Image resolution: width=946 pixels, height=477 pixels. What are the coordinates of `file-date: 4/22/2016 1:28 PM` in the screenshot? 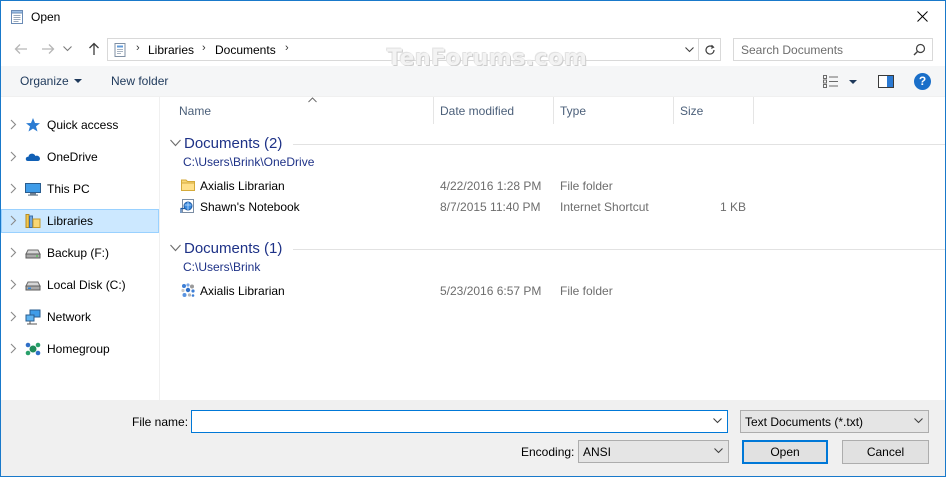 It's located at (491, 186).